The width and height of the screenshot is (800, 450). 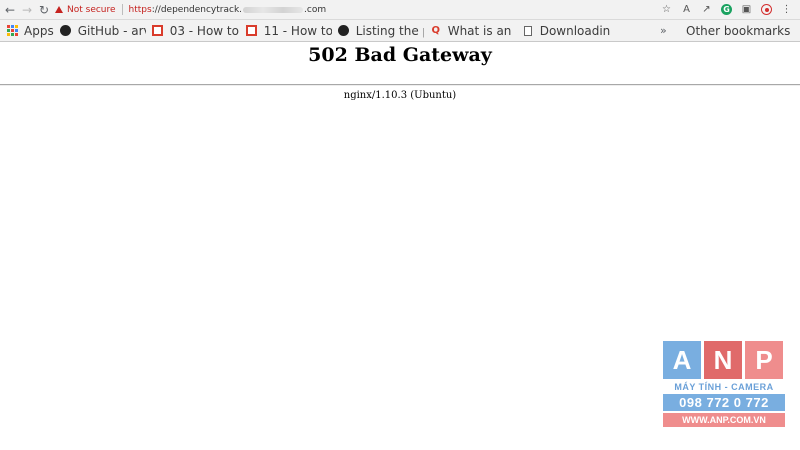 I want to click on security-indicator: Not secure, so click(x=85, y=10).